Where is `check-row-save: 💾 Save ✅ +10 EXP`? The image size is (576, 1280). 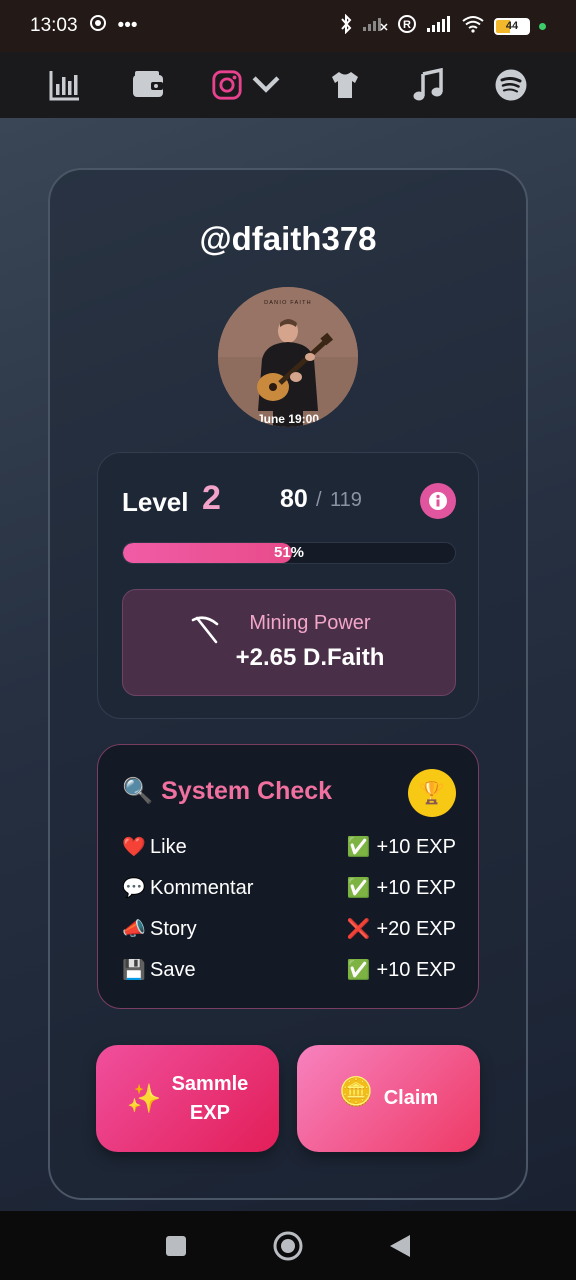
check-row-save: 💾 Save ✅ +10 EXP is located at coordinates (289, 970).